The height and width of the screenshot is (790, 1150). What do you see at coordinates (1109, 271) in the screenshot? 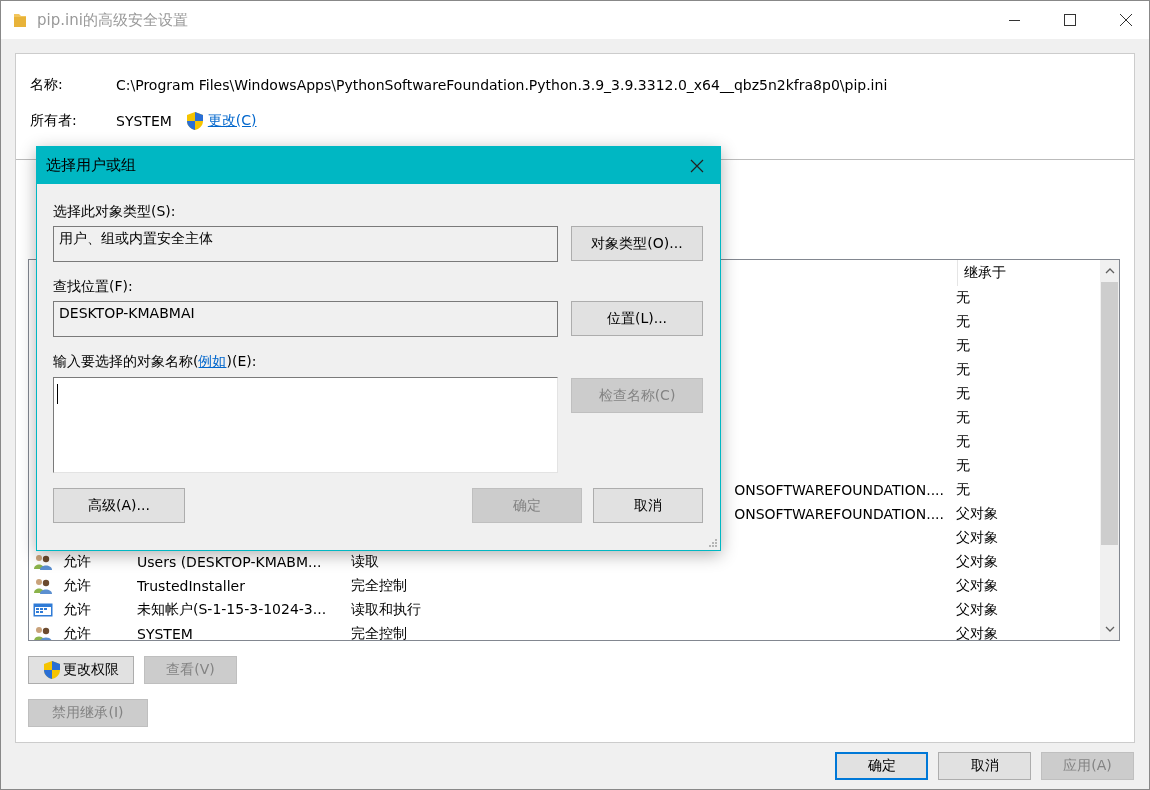
I see `scroll-up-icon` at bounding box center [1109, 271].